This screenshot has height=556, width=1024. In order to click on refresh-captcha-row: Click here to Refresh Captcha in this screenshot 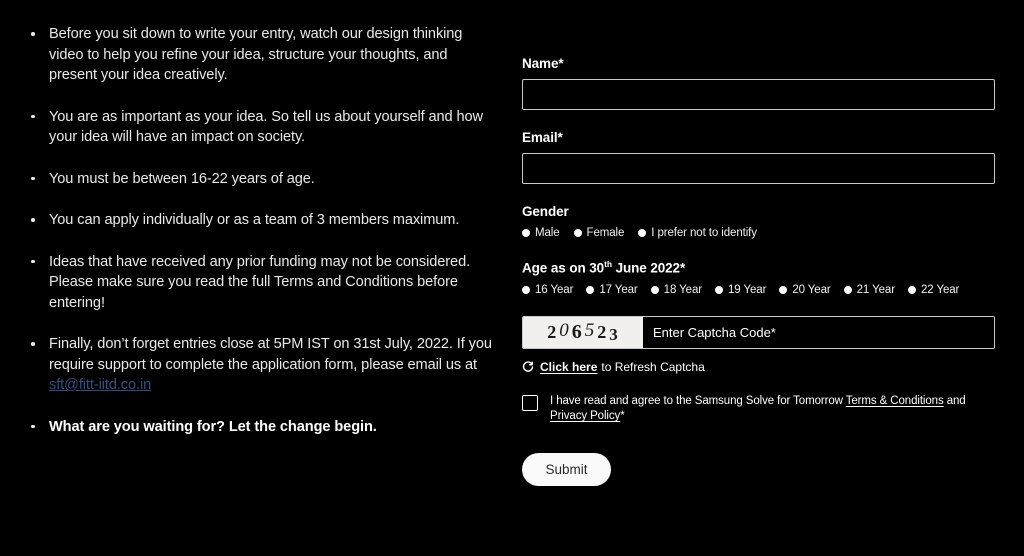, I will do `click(767, 367)`.